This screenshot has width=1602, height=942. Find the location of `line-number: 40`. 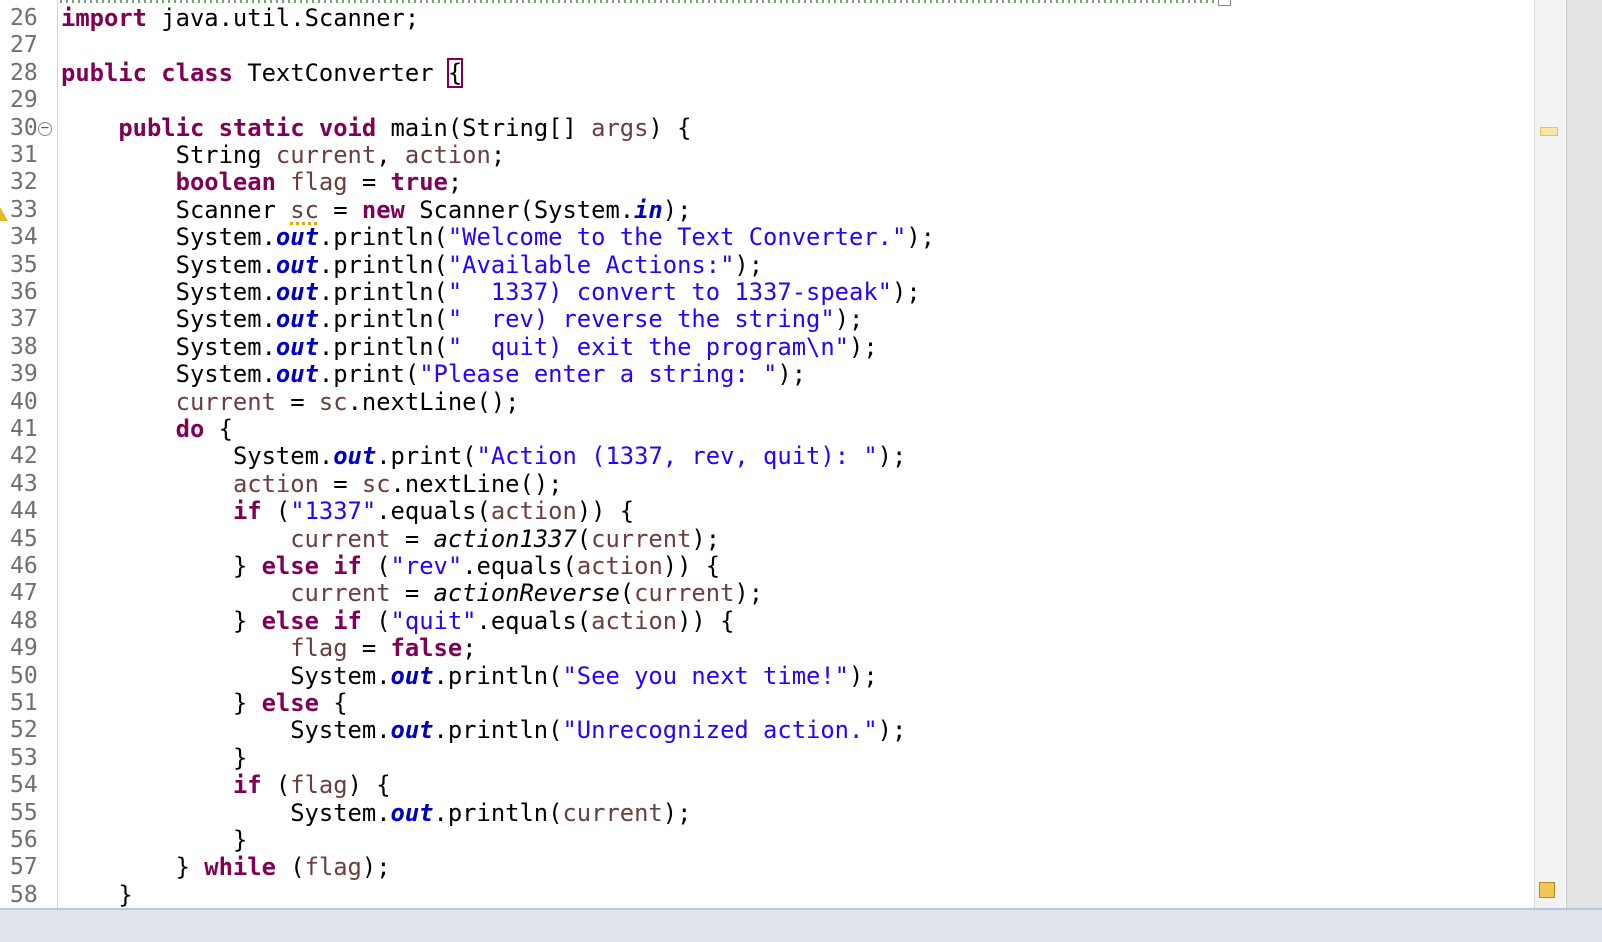

line-number: 40 is located at coordinates (24, 402).